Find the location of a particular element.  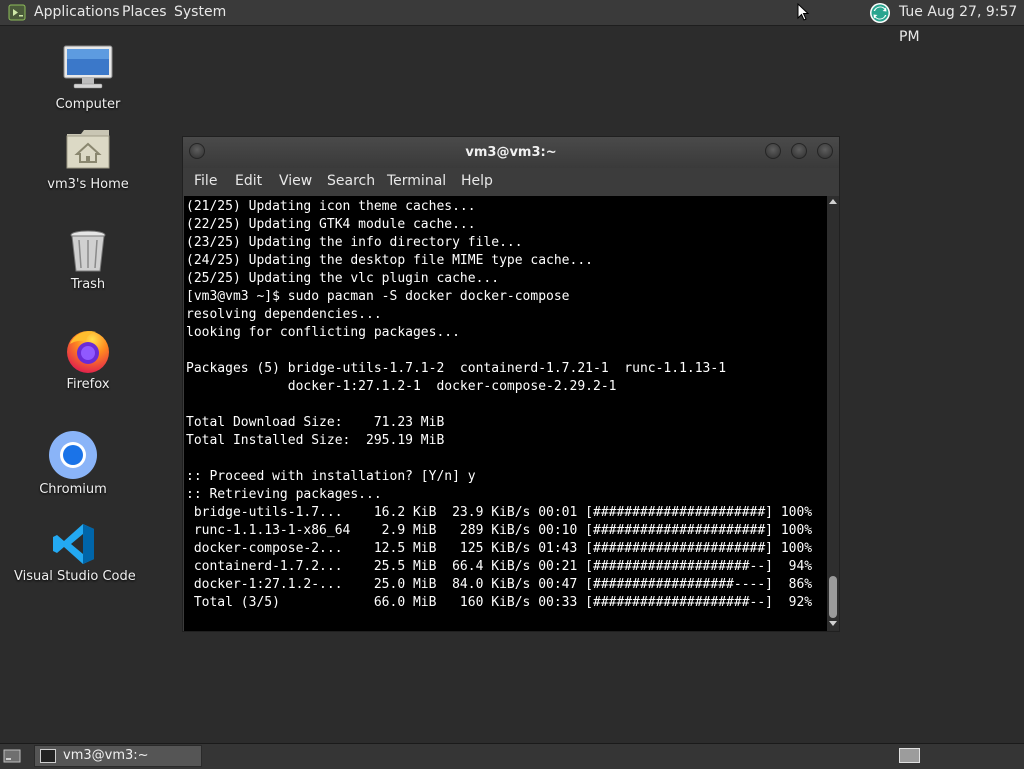

close-button is located at coordinates (825, 151).